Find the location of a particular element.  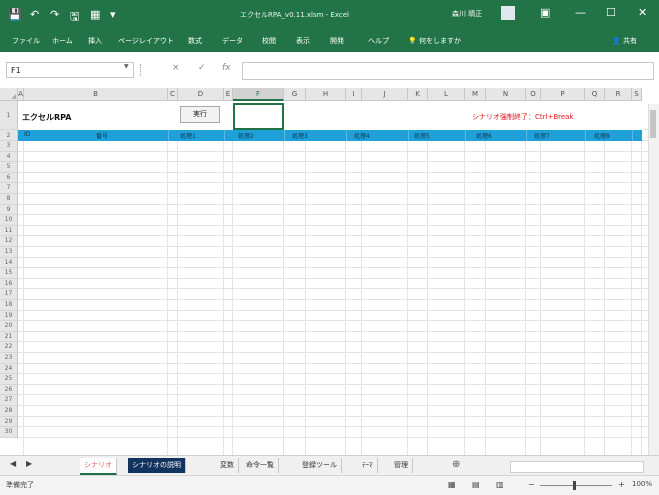

column-header-s: S is located at coordinates (637, 94).